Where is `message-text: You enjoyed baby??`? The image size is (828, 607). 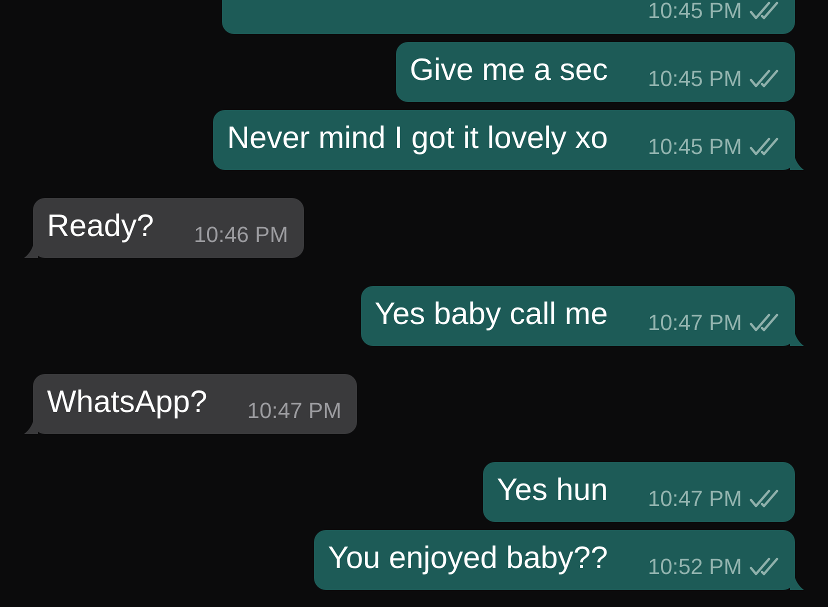
message-text: You enjoyed baby?? is located at coordinates (468, 558).